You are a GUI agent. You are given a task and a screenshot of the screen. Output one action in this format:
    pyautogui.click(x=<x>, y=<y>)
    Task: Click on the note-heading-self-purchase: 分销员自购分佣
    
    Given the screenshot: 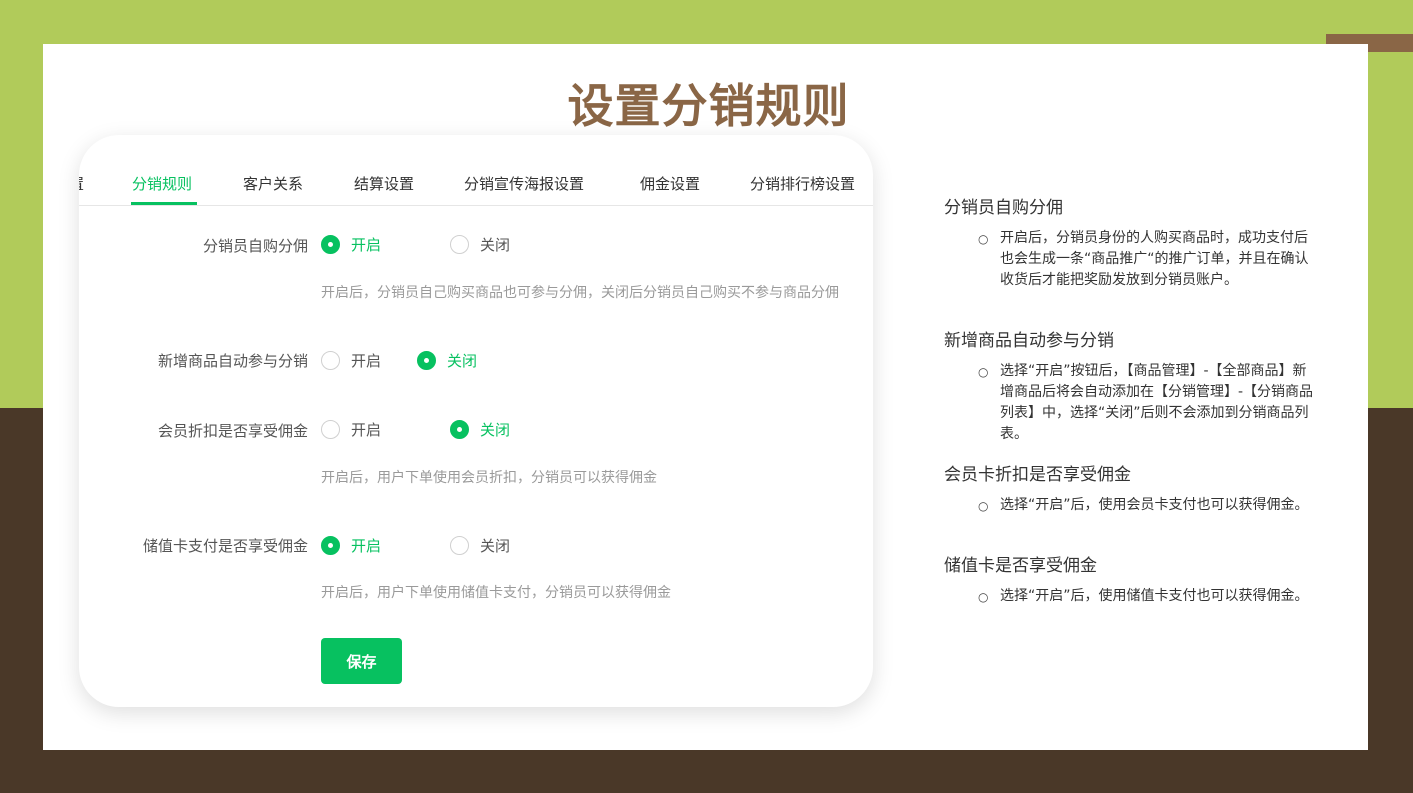 What is the action you would take?
    pyautogui.click(x=1003, y=208)
    